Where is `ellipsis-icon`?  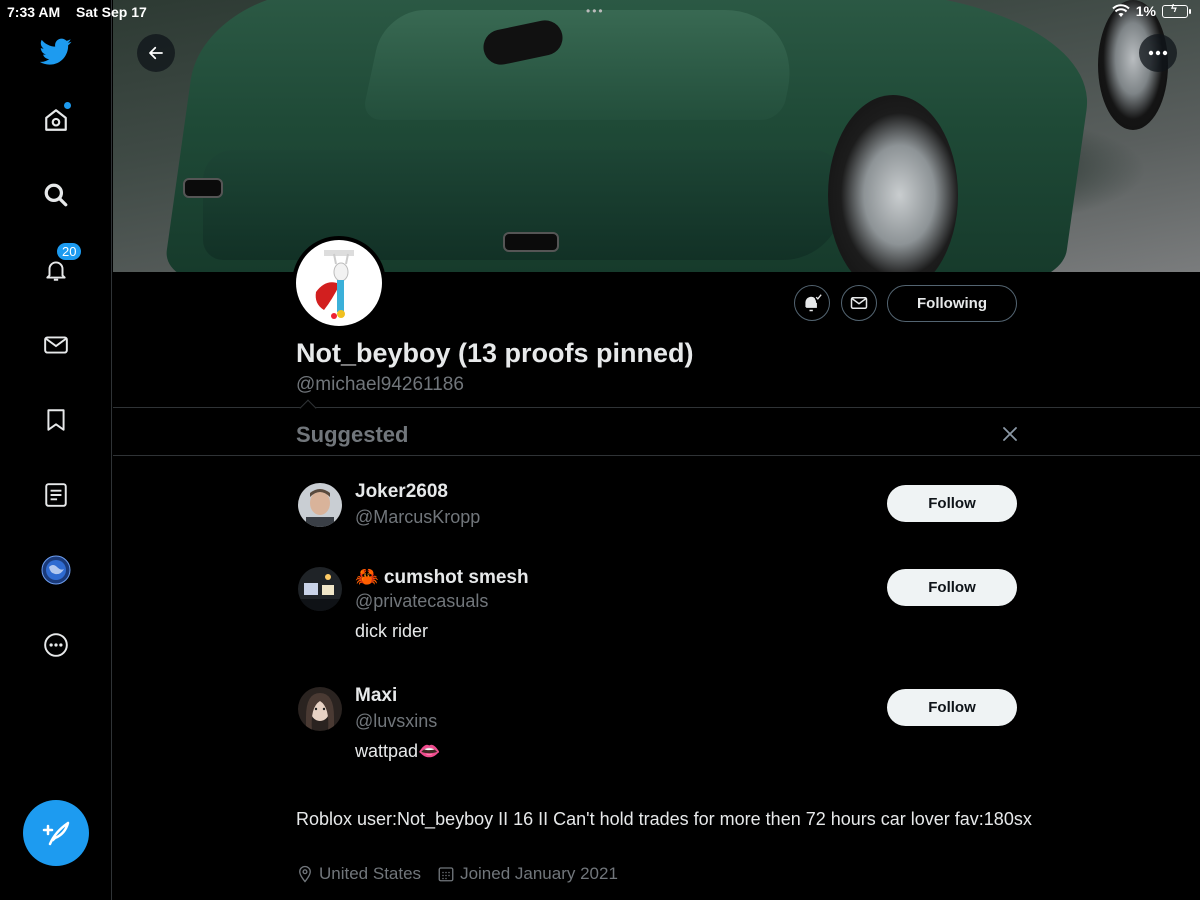
ellipsis-icon is located at coordinates (1158, 53).